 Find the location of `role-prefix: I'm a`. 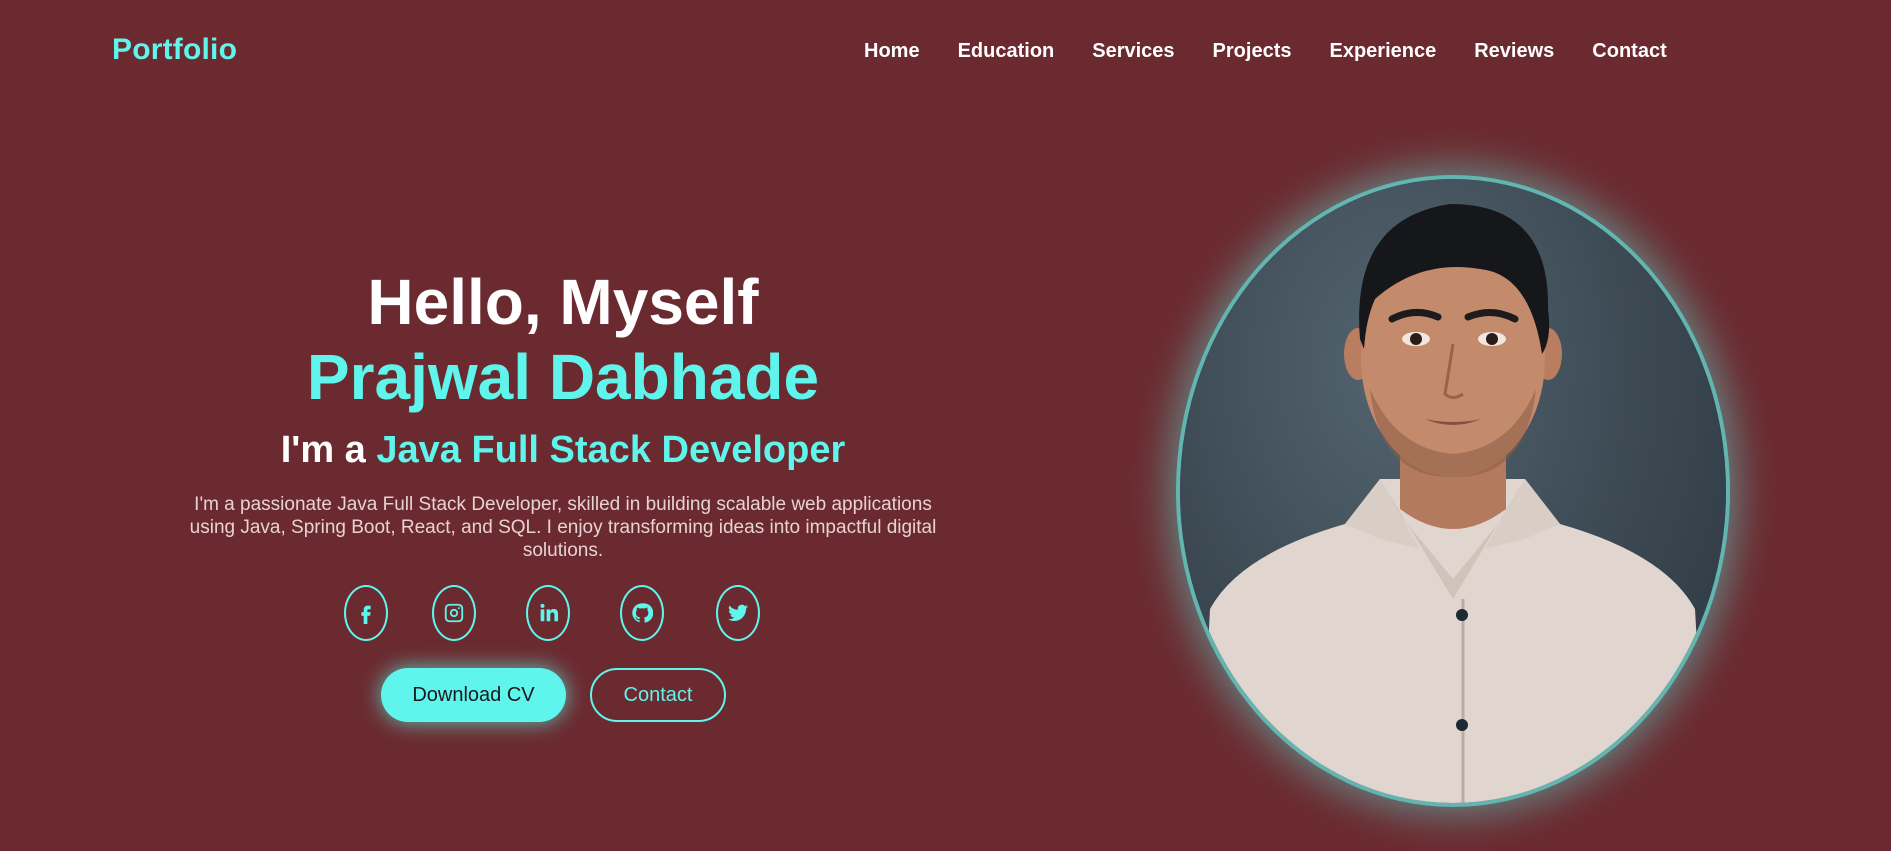

role-prefix: I'm a is located at coordinates (323, 450).